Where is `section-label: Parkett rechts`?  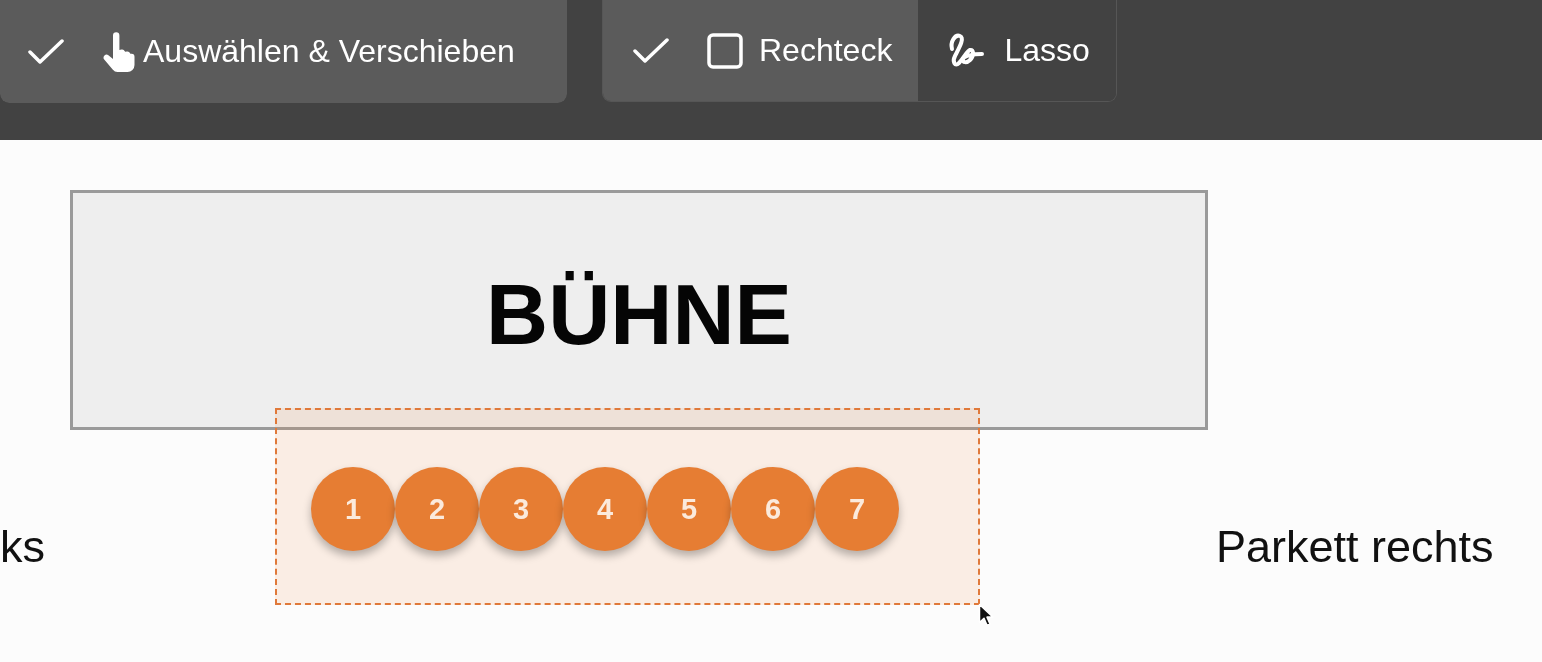
section-label: Parkett rechts is located at coordinates (1355, 547).